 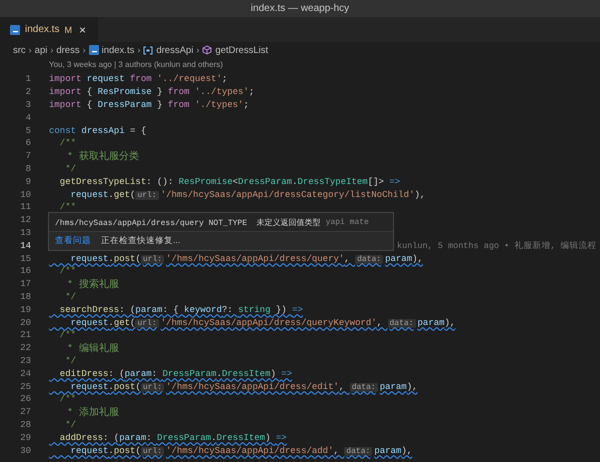 What do you see at coordinates (175, 50) in the screenshot?
I see `breadcrumb-item: dressApi` at bounding box center [175, 50].